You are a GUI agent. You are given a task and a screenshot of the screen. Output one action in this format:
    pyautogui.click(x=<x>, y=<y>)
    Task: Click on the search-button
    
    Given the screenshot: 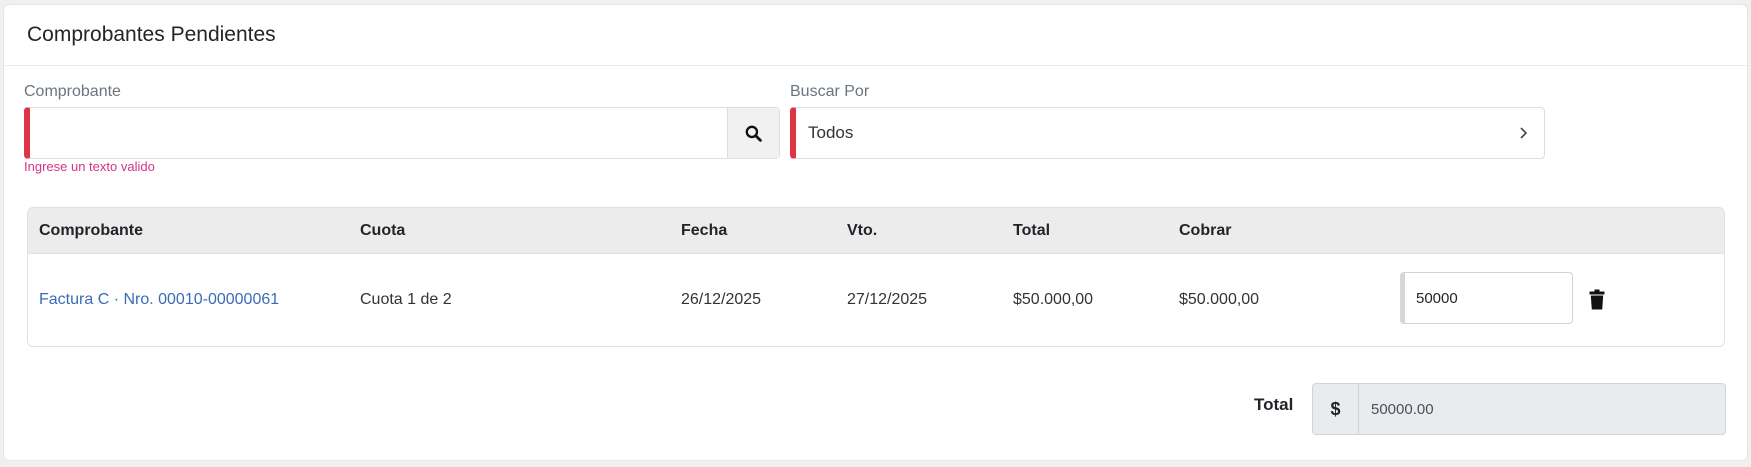 What is the action you would take?
    pyautogui.click(x=753, y=133)
    